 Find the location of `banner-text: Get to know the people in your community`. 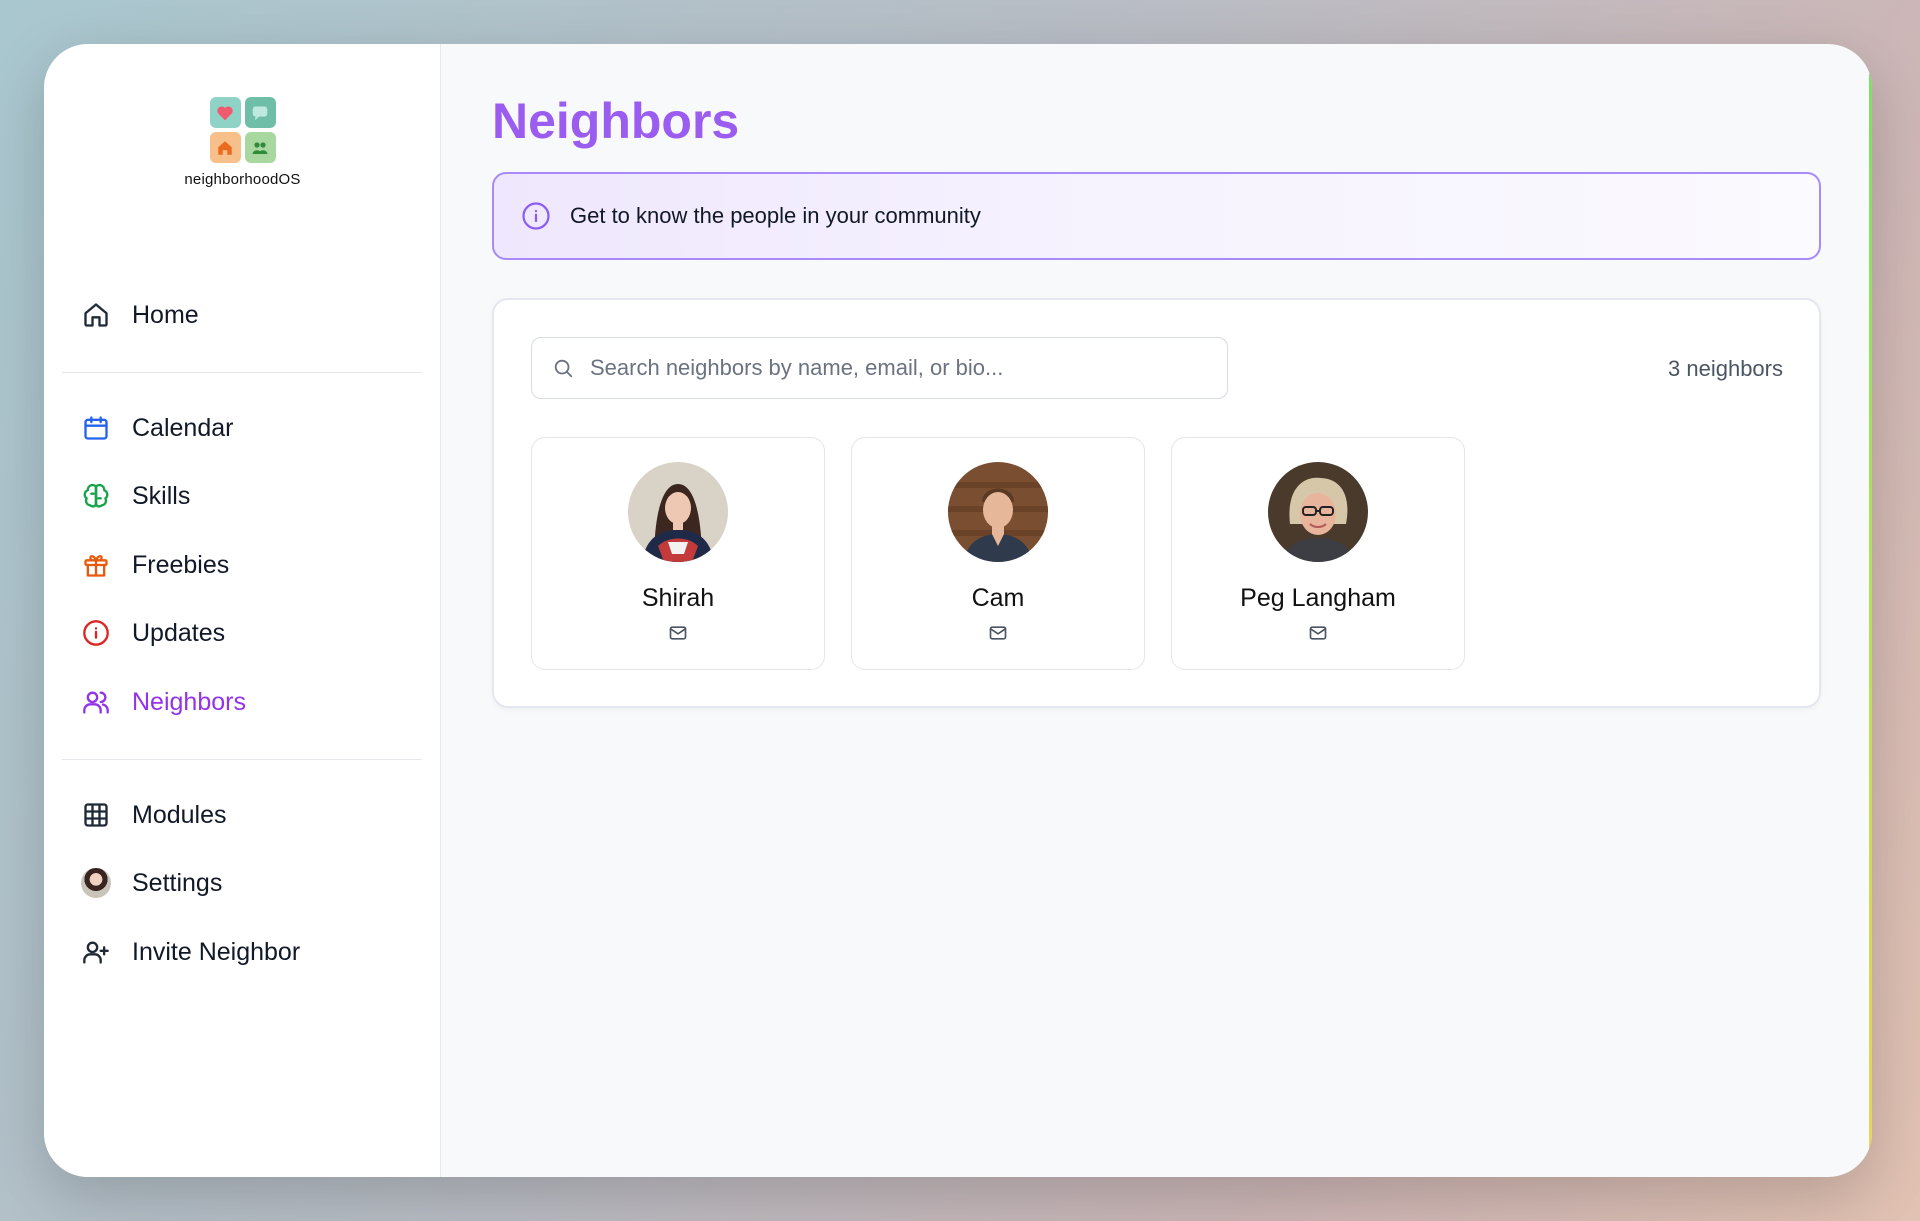

banner-text: Get to know the people in your community is located at coordinates (775, 215).